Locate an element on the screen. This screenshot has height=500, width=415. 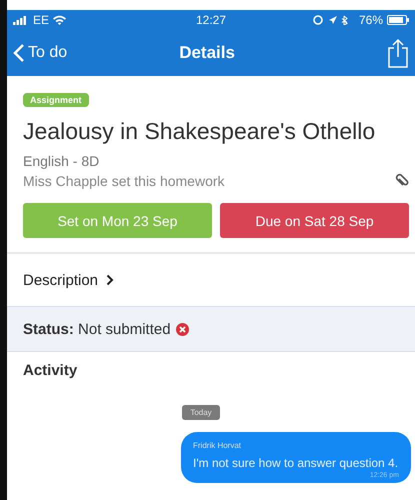
screen-title: Details is located at coordinates (207, 53).